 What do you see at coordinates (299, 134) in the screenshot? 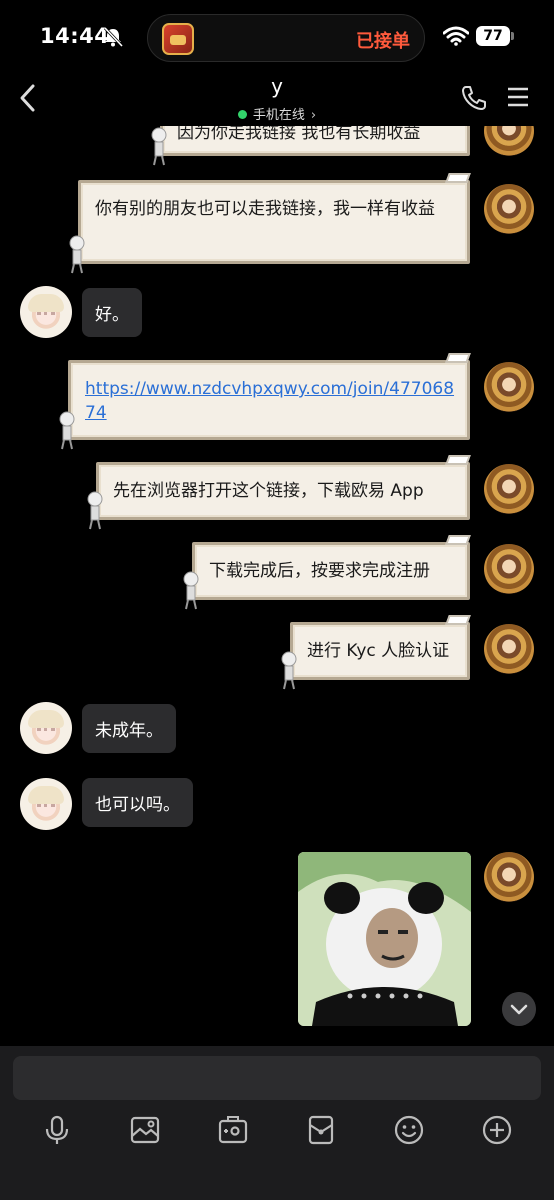
I see `message-text: 因为你走我链接 我也有长期收益` at bounding box center [299, 134].